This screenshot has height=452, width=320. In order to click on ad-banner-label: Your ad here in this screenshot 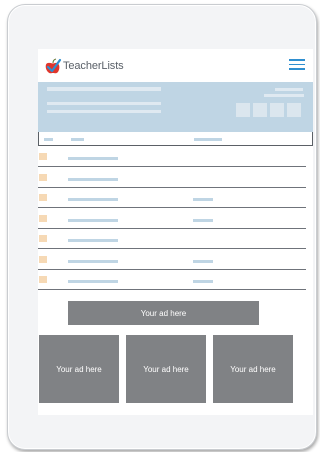, I will do `click(163, 313)`.